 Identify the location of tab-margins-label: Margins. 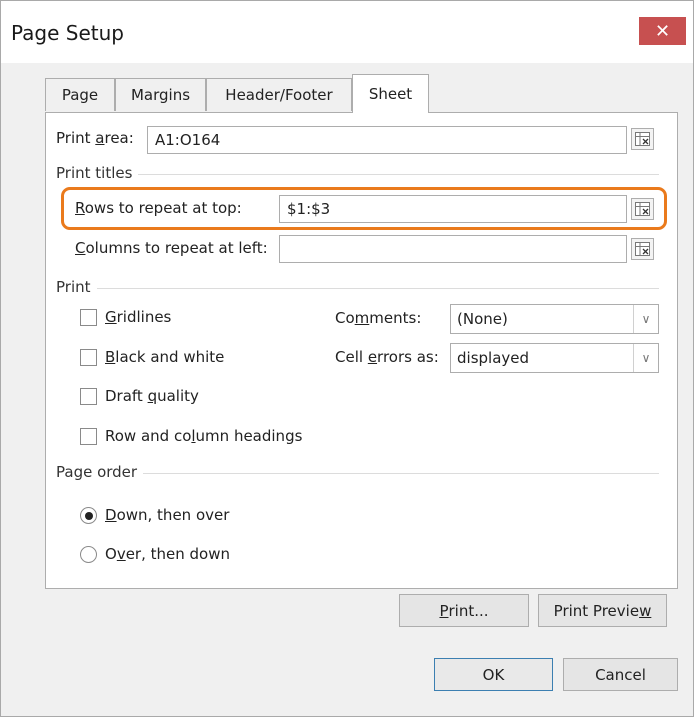
(160, 95).